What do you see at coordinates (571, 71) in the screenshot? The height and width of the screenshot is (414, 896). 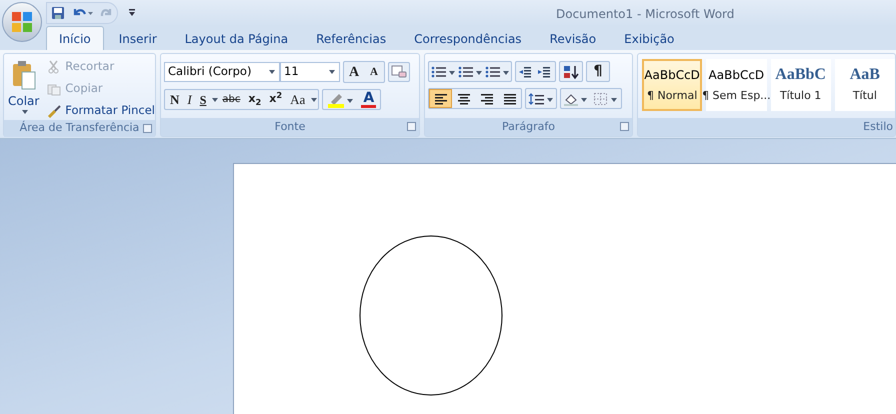 I see `sort-icon` at bounding box center [571, 71].